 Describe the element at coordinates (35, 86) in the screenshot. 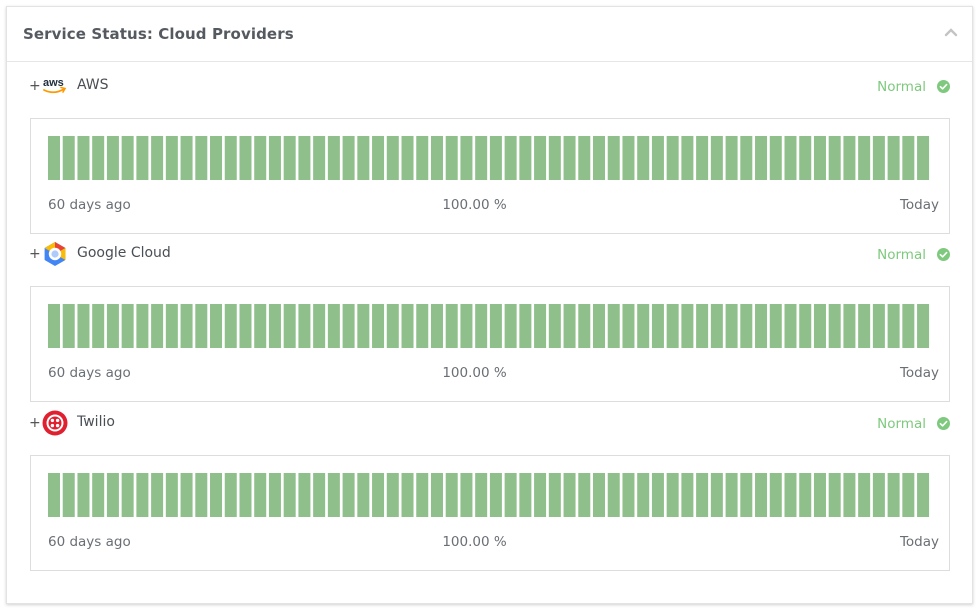

I see `expand-toggle: +` at that location.